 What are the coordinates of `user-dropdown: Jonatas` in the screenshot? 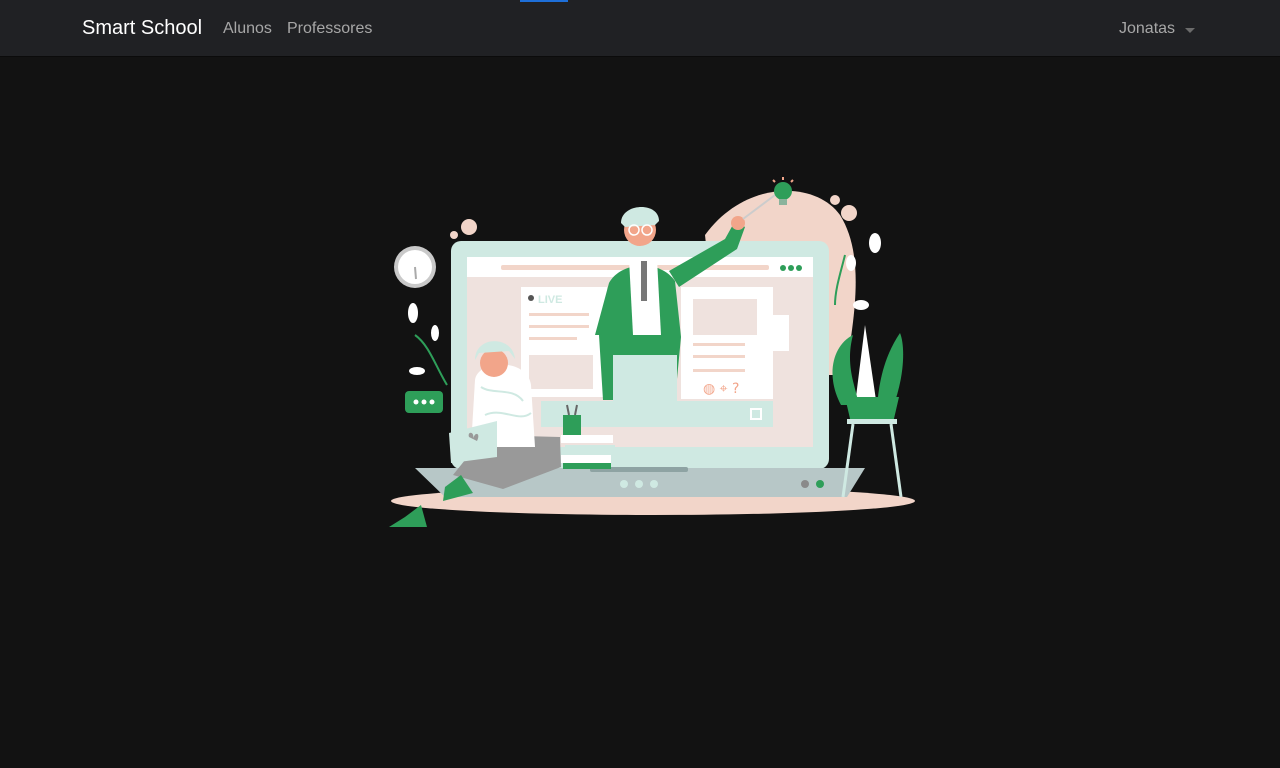 It's located at (1157, 29).